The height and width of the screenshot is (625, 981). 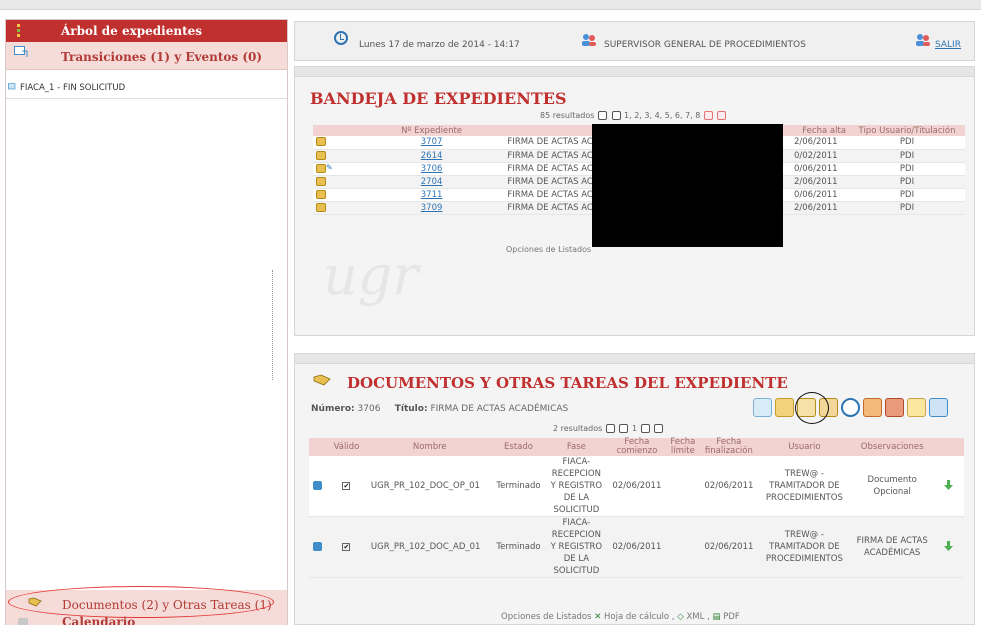 I want to click on document-toolbar, so click(x=858, y=409).